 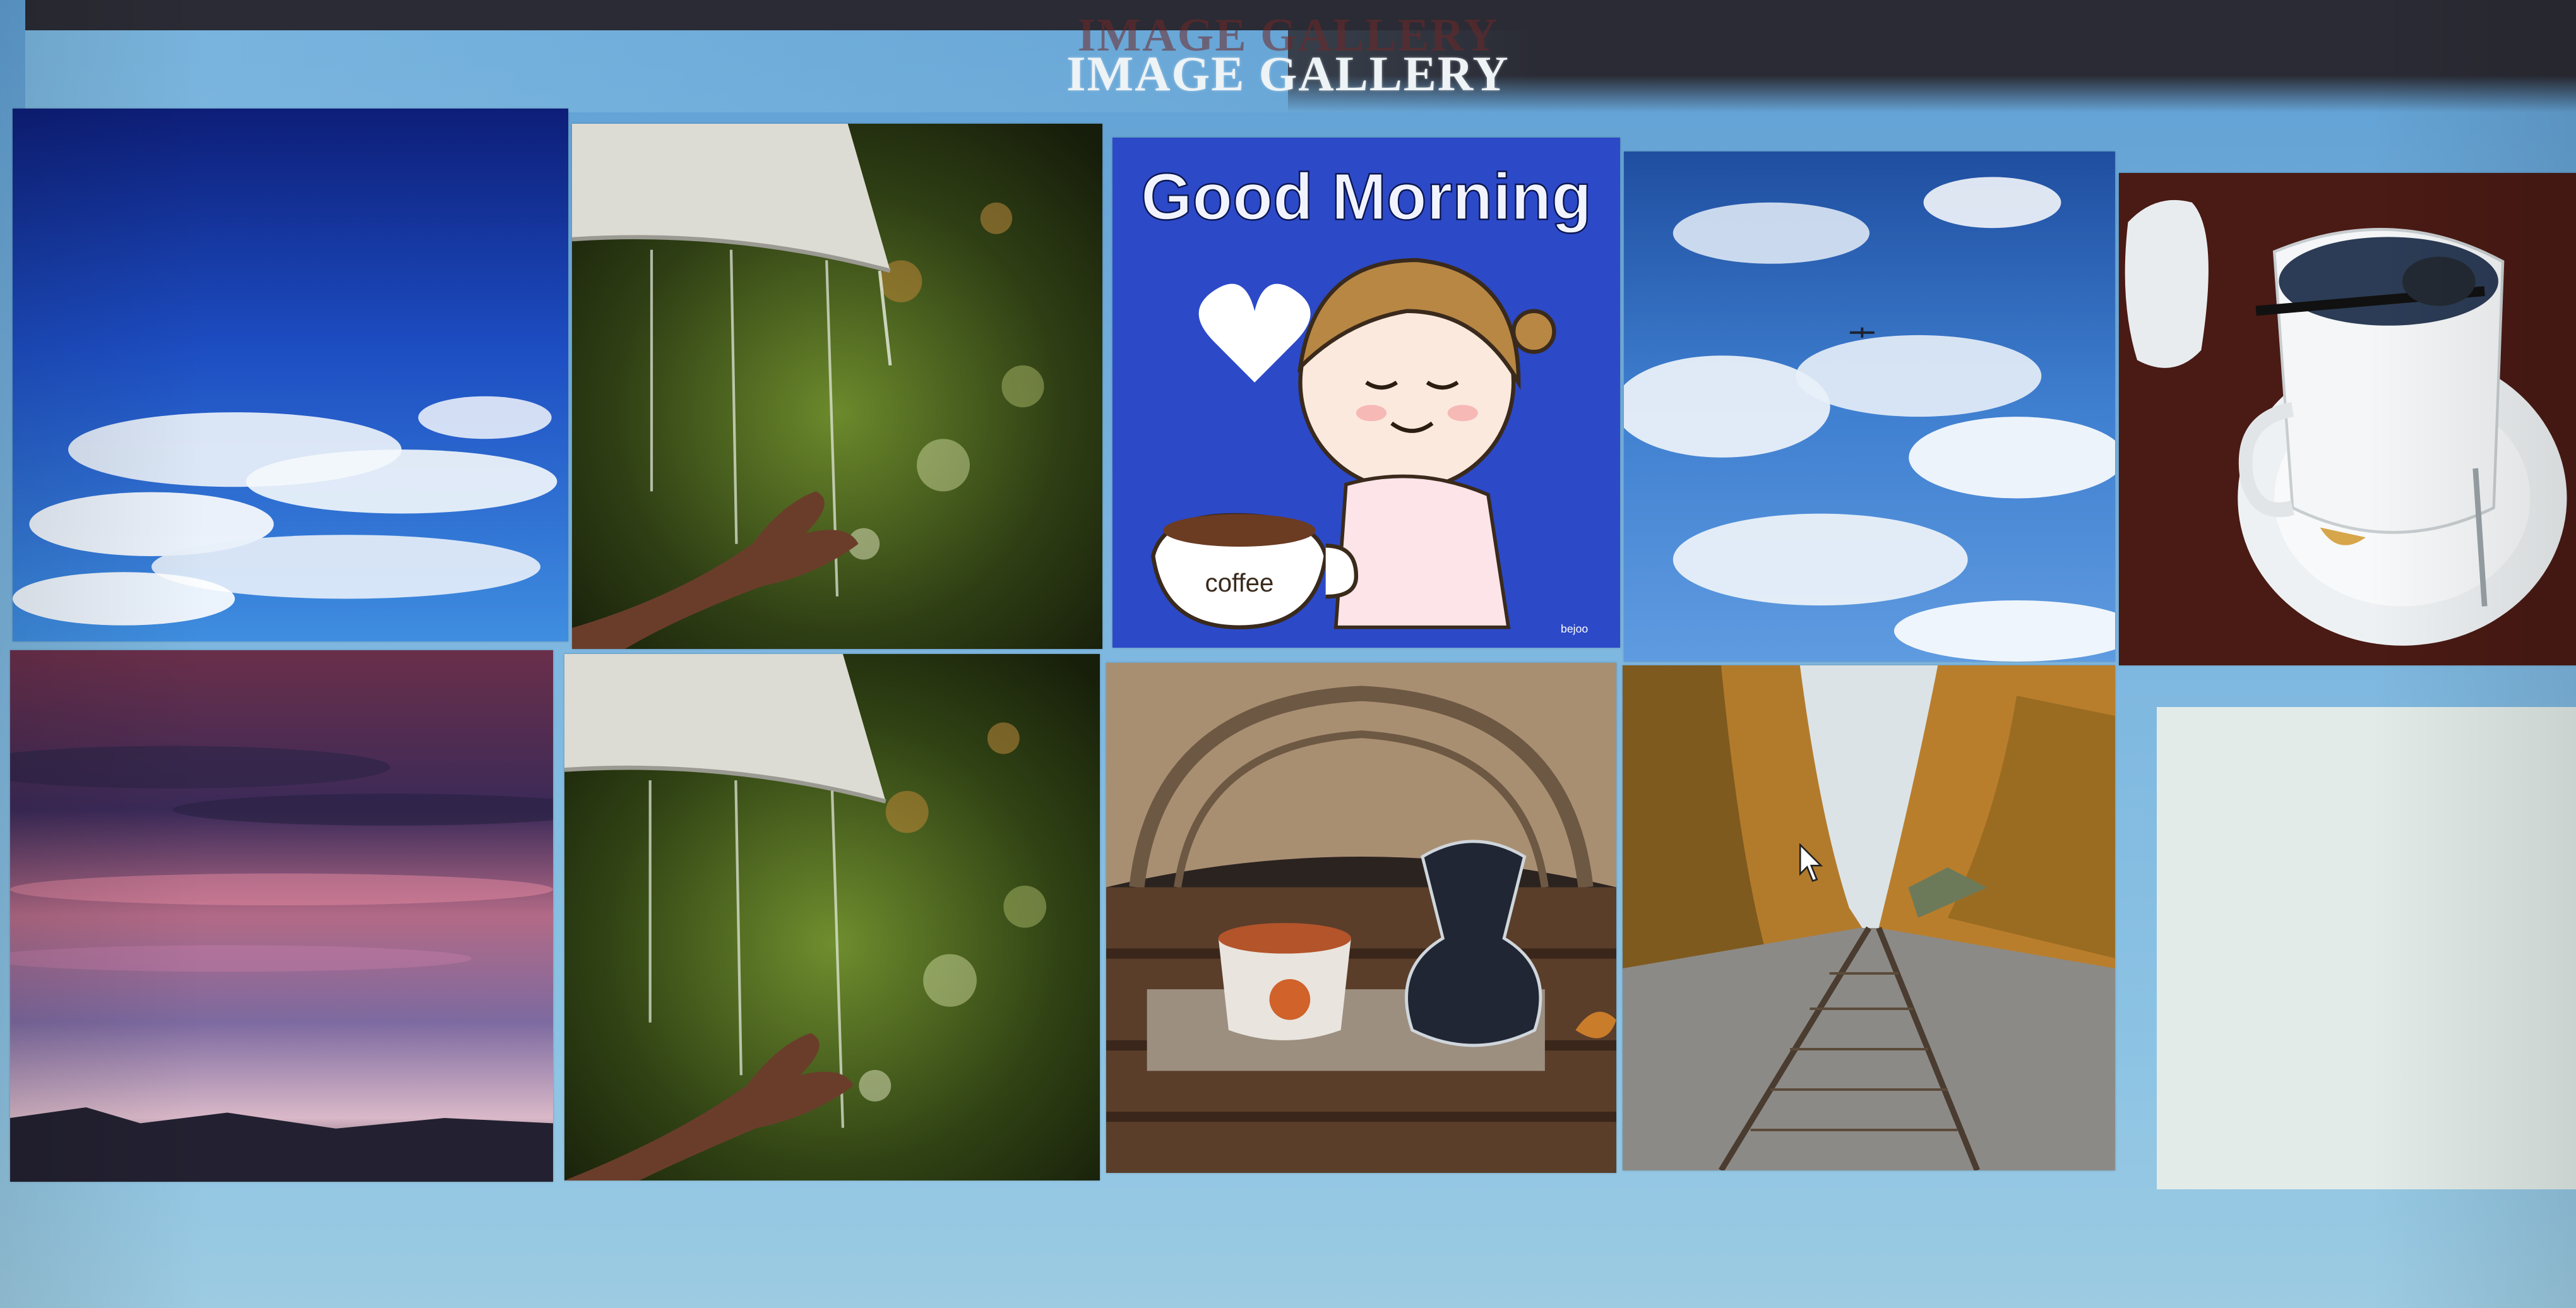 I want to click on coffee-cup-text: coffee, so click(x=1239, y=583).